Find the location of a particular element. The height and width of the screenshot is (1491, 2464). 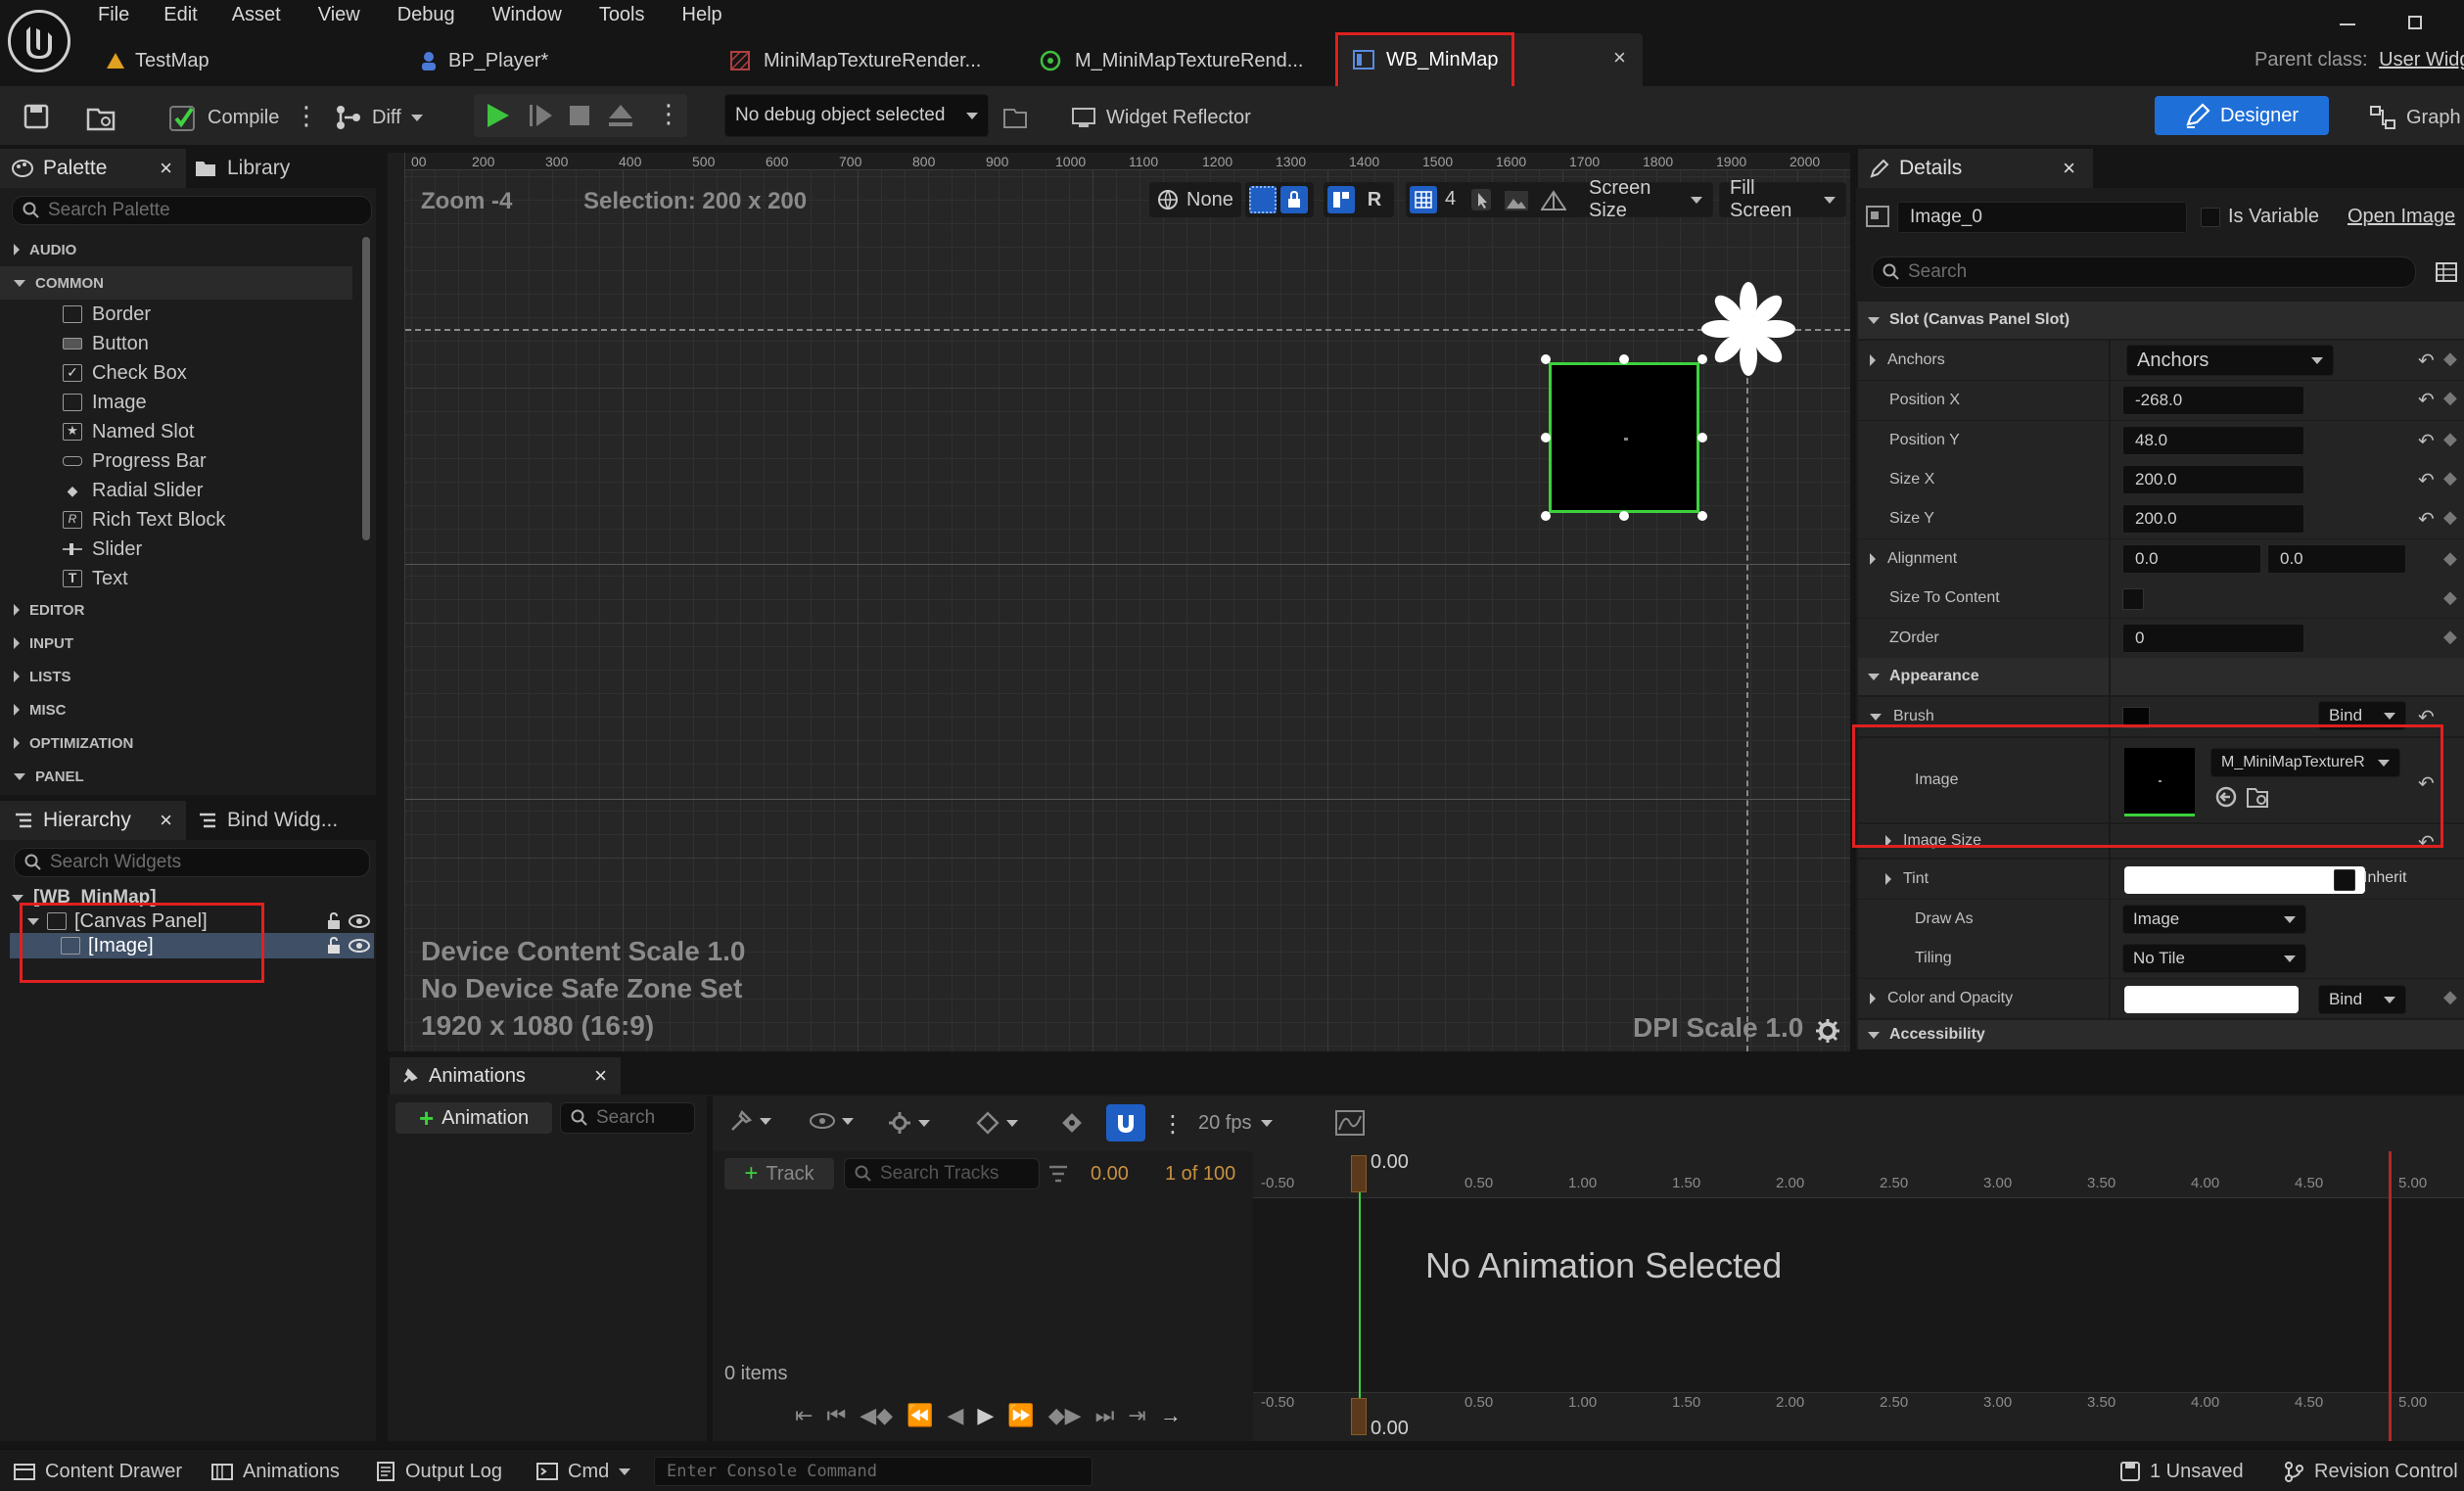

section-appearance: Appearance is located at coordinates (2161, 676).